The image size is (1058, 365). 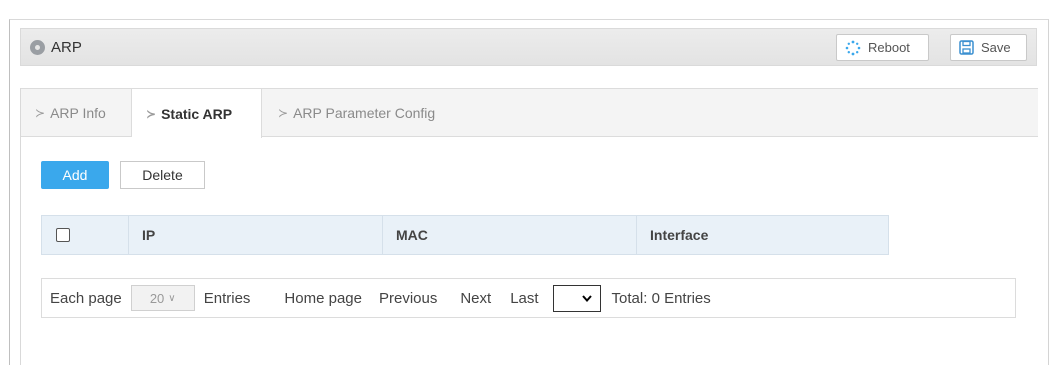 What do you see at coordinates (256, 235) in the screenshot?
I see `column-header-ip: IP` at bounding box center [256, 235].